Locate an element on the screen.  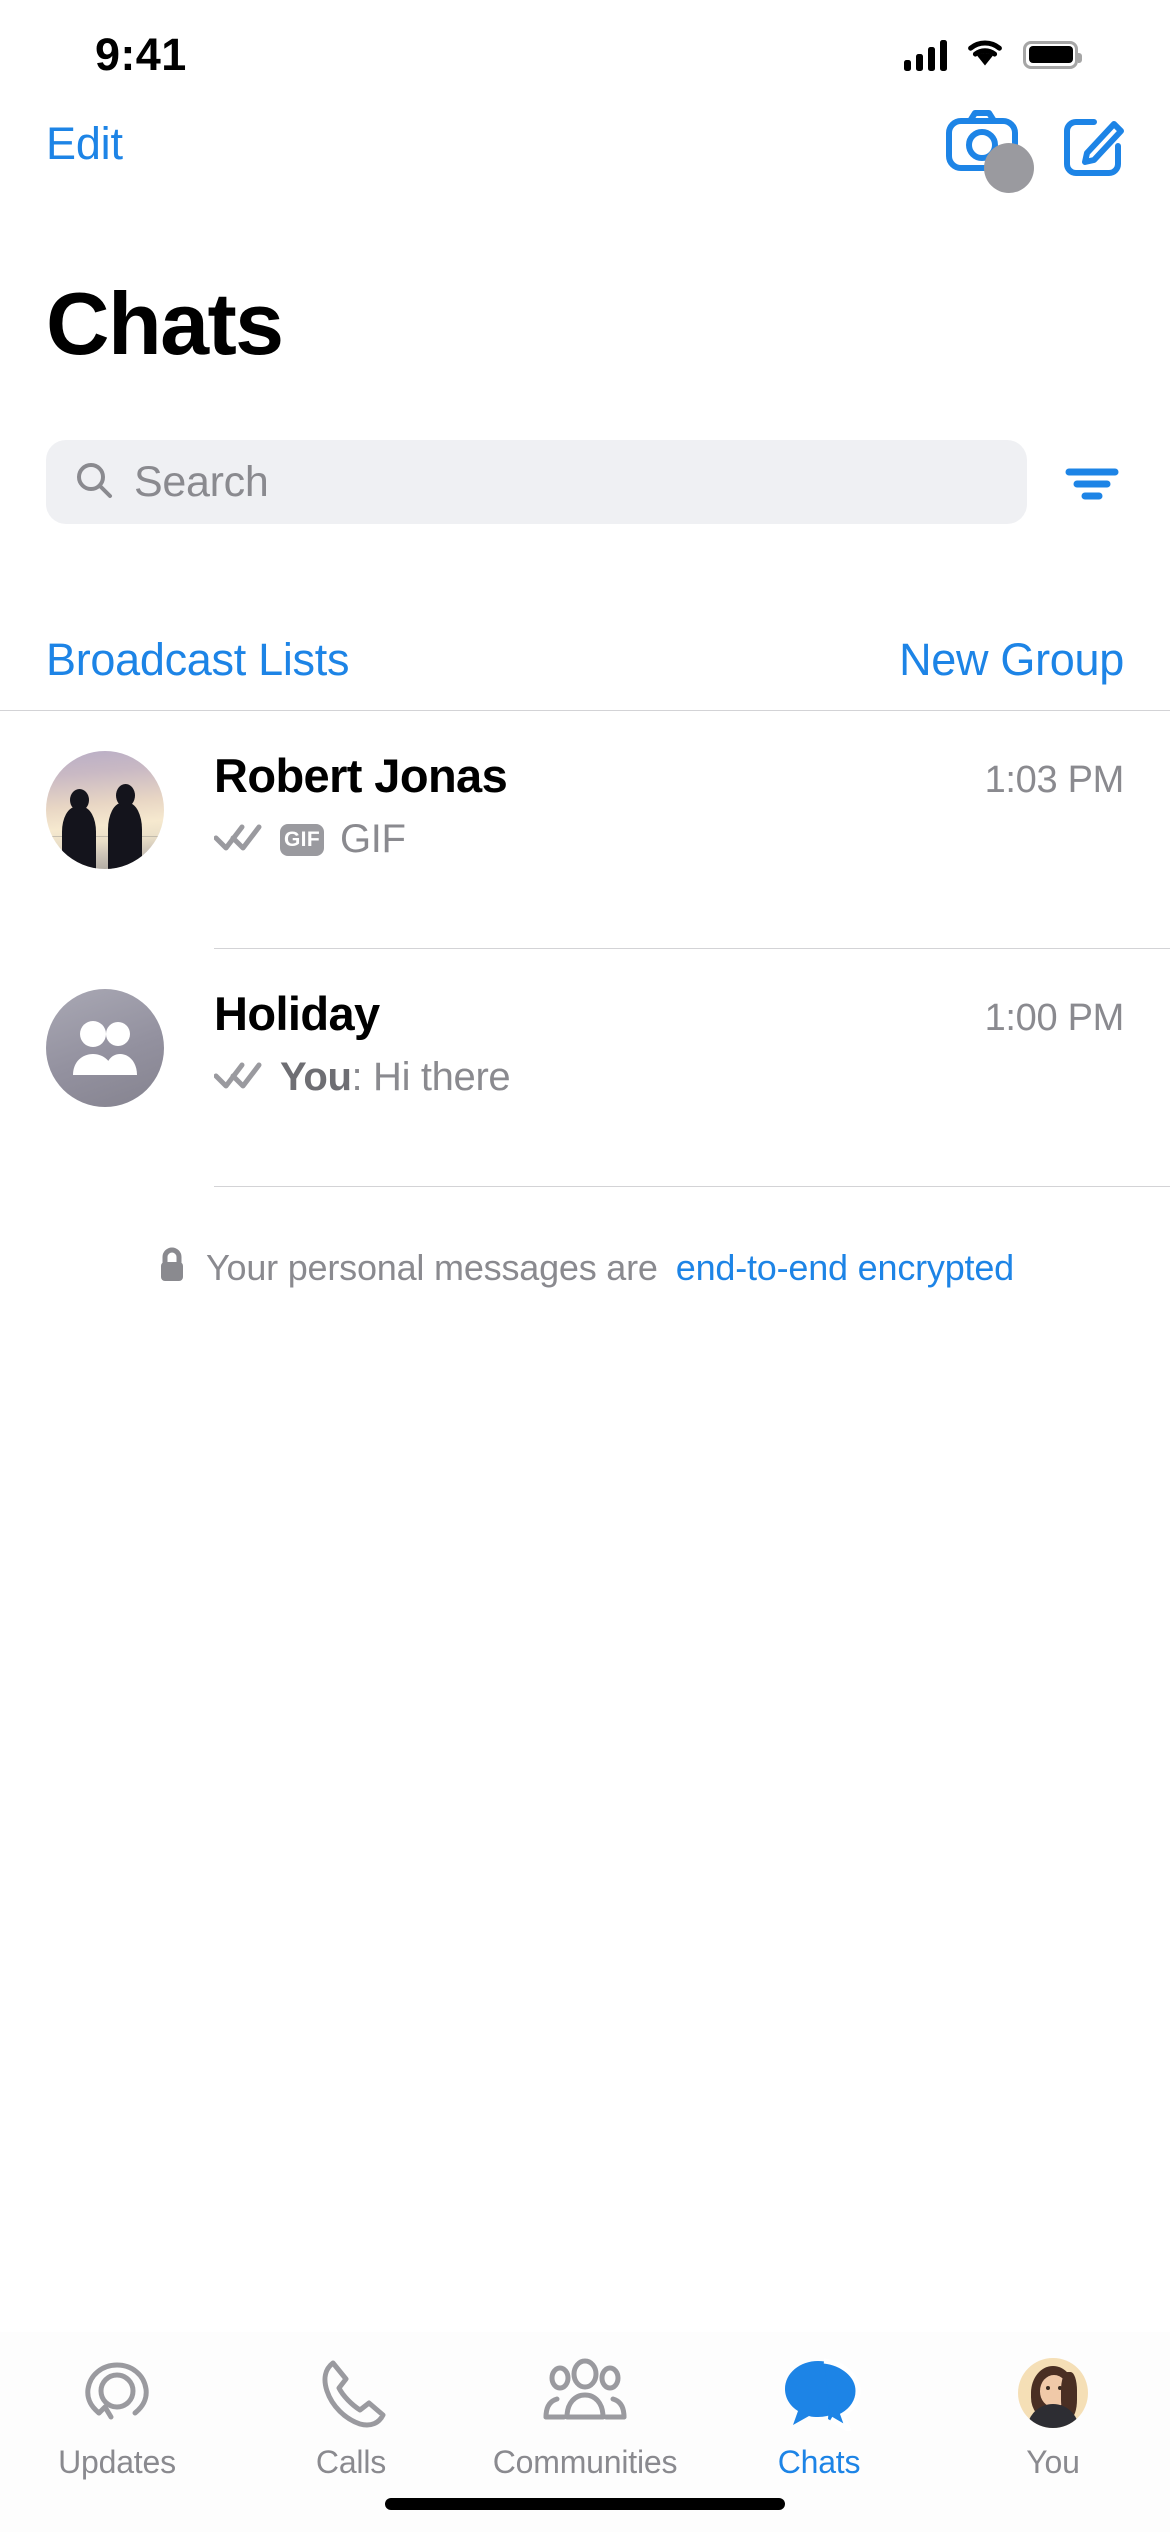
chat-item-body: Robert Jonas 1:03 PM GIF GIF is located at coordinates (644, 804).